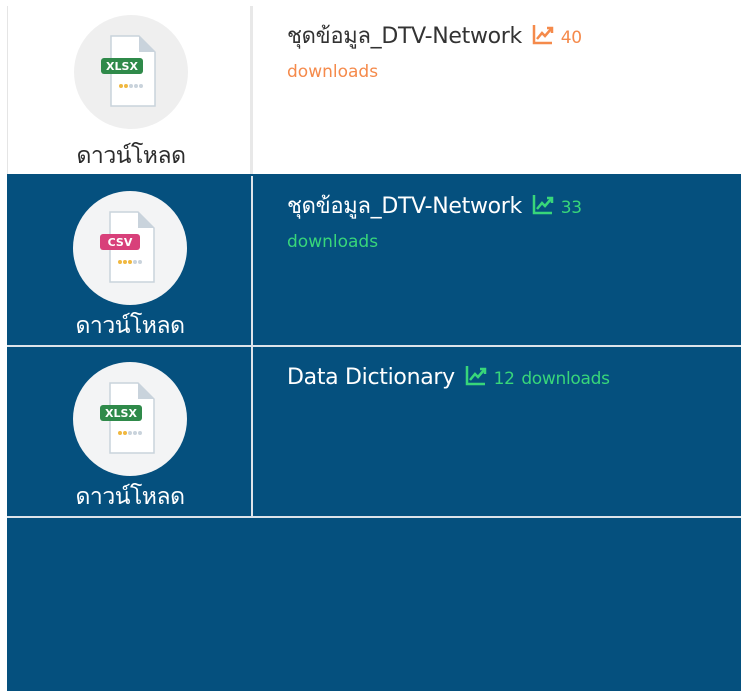 Image resolution: width=741 pixels, height=691 pixels. Describe the element at coordinates (504, 379) in the screenshot. I see `download-count: 12` at that location.